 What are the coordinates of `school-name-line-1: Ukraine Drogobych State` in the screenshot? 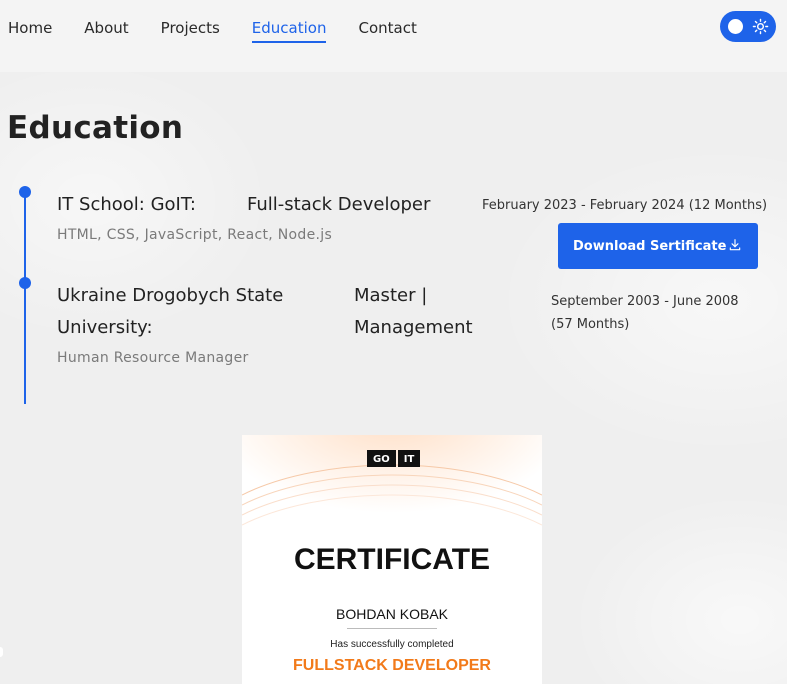 It's located at (170, 295).